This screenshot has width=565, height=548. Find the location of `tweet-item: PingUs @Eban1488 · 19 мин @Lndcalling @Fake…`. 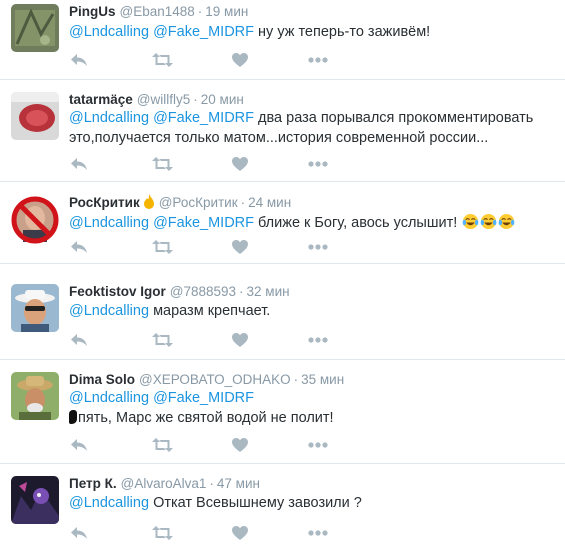

tweet-item: PingUs @Eban1488 · 19 мин @Lndcalling @Fake… is located at coordinates (282, 40).